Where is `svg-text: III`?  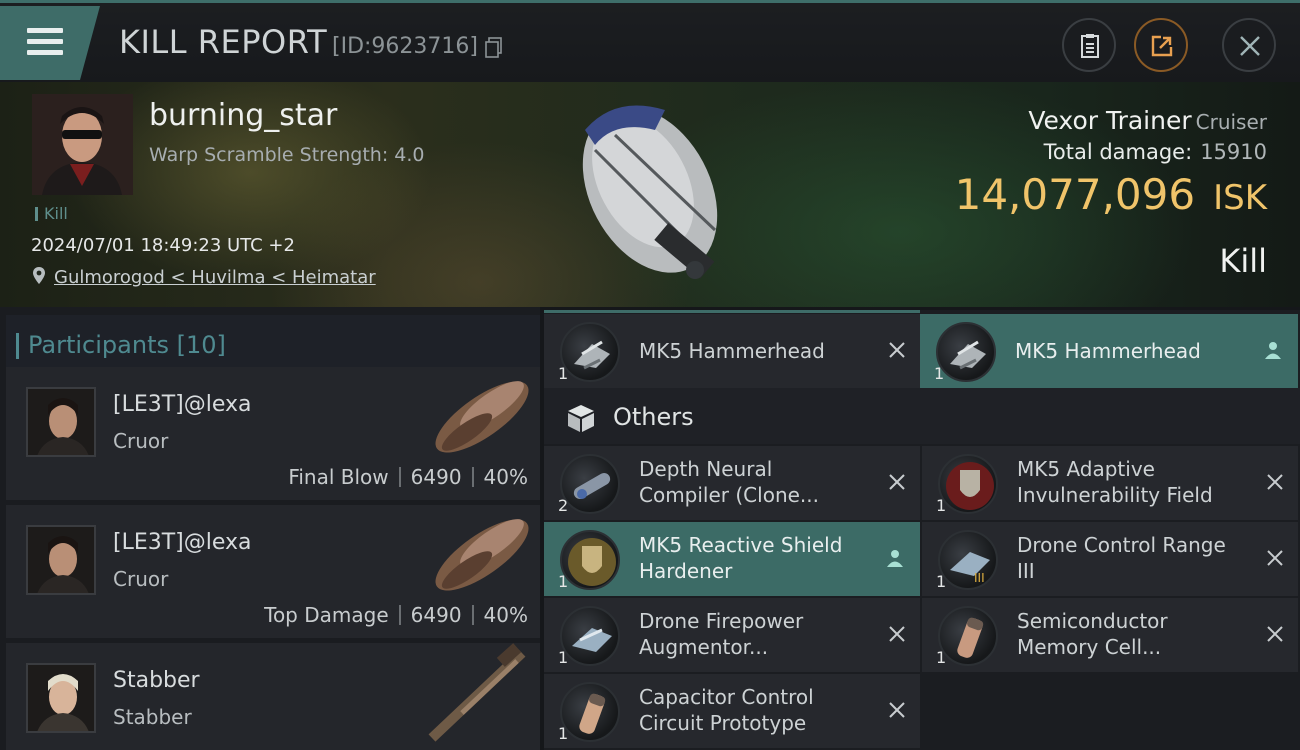
svg-text: III is located at coordinates (979, 578).